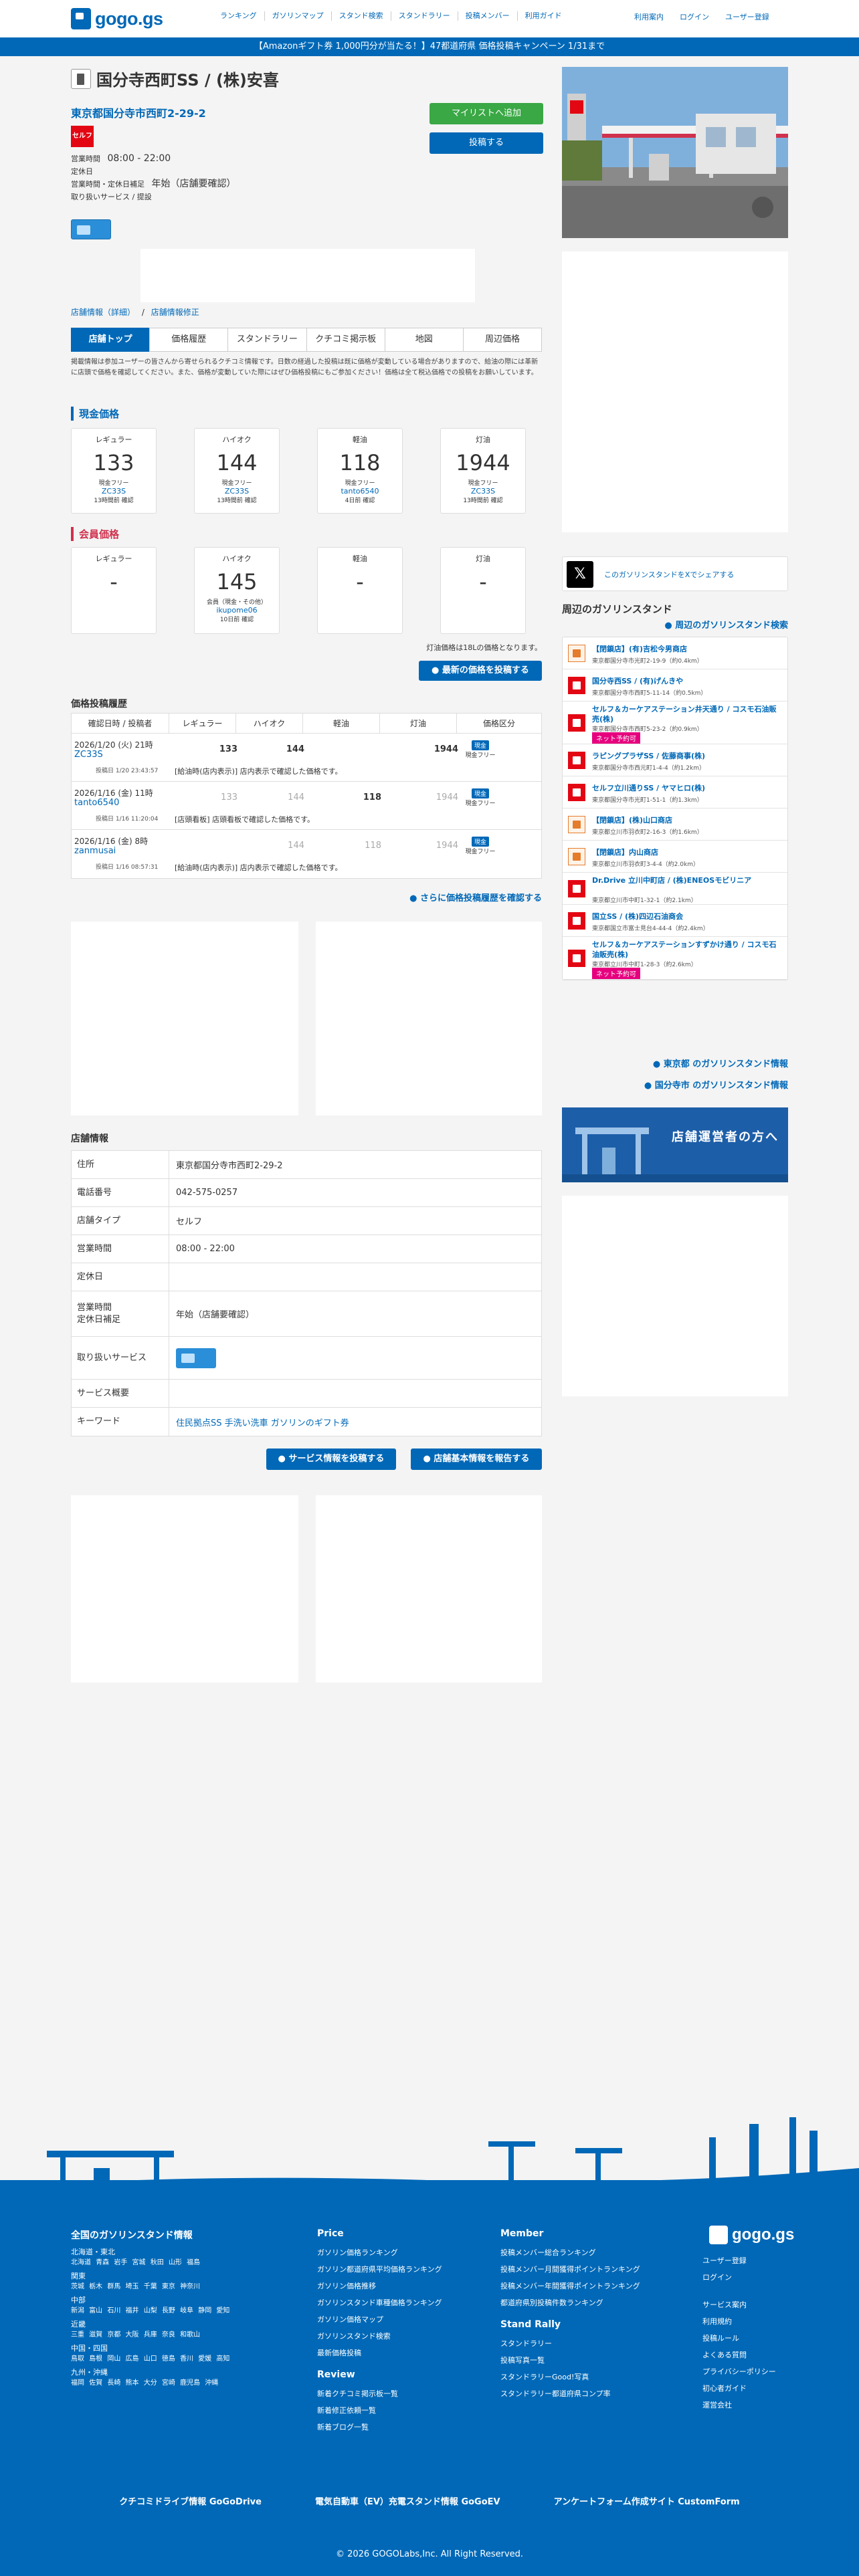  Describe the element at coordinates (361, 16) in the screenshot. I see `nav-search: スタンド検索` at that location.